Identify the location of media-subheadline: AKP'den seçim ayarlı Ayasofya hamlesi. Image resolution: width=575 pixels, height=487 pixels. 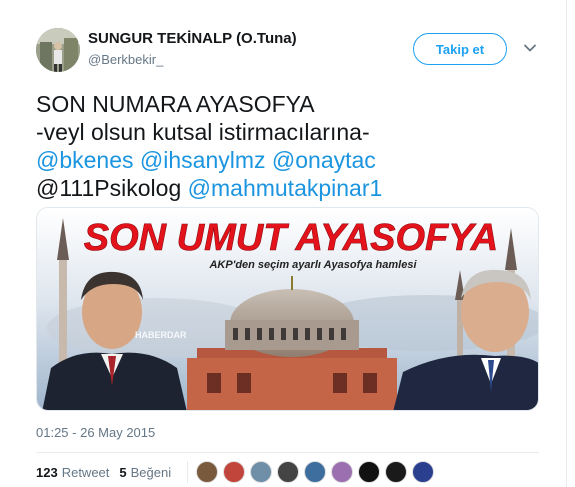
(312, 265).